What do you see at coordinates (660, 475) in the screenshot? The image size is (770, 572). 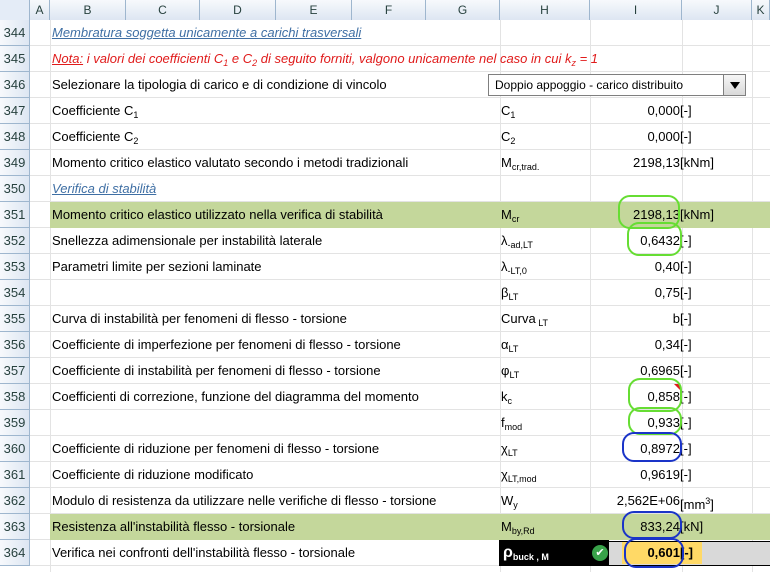 I see `chi-ltmod-value: 0,9619` at bounding box center [660, 475].